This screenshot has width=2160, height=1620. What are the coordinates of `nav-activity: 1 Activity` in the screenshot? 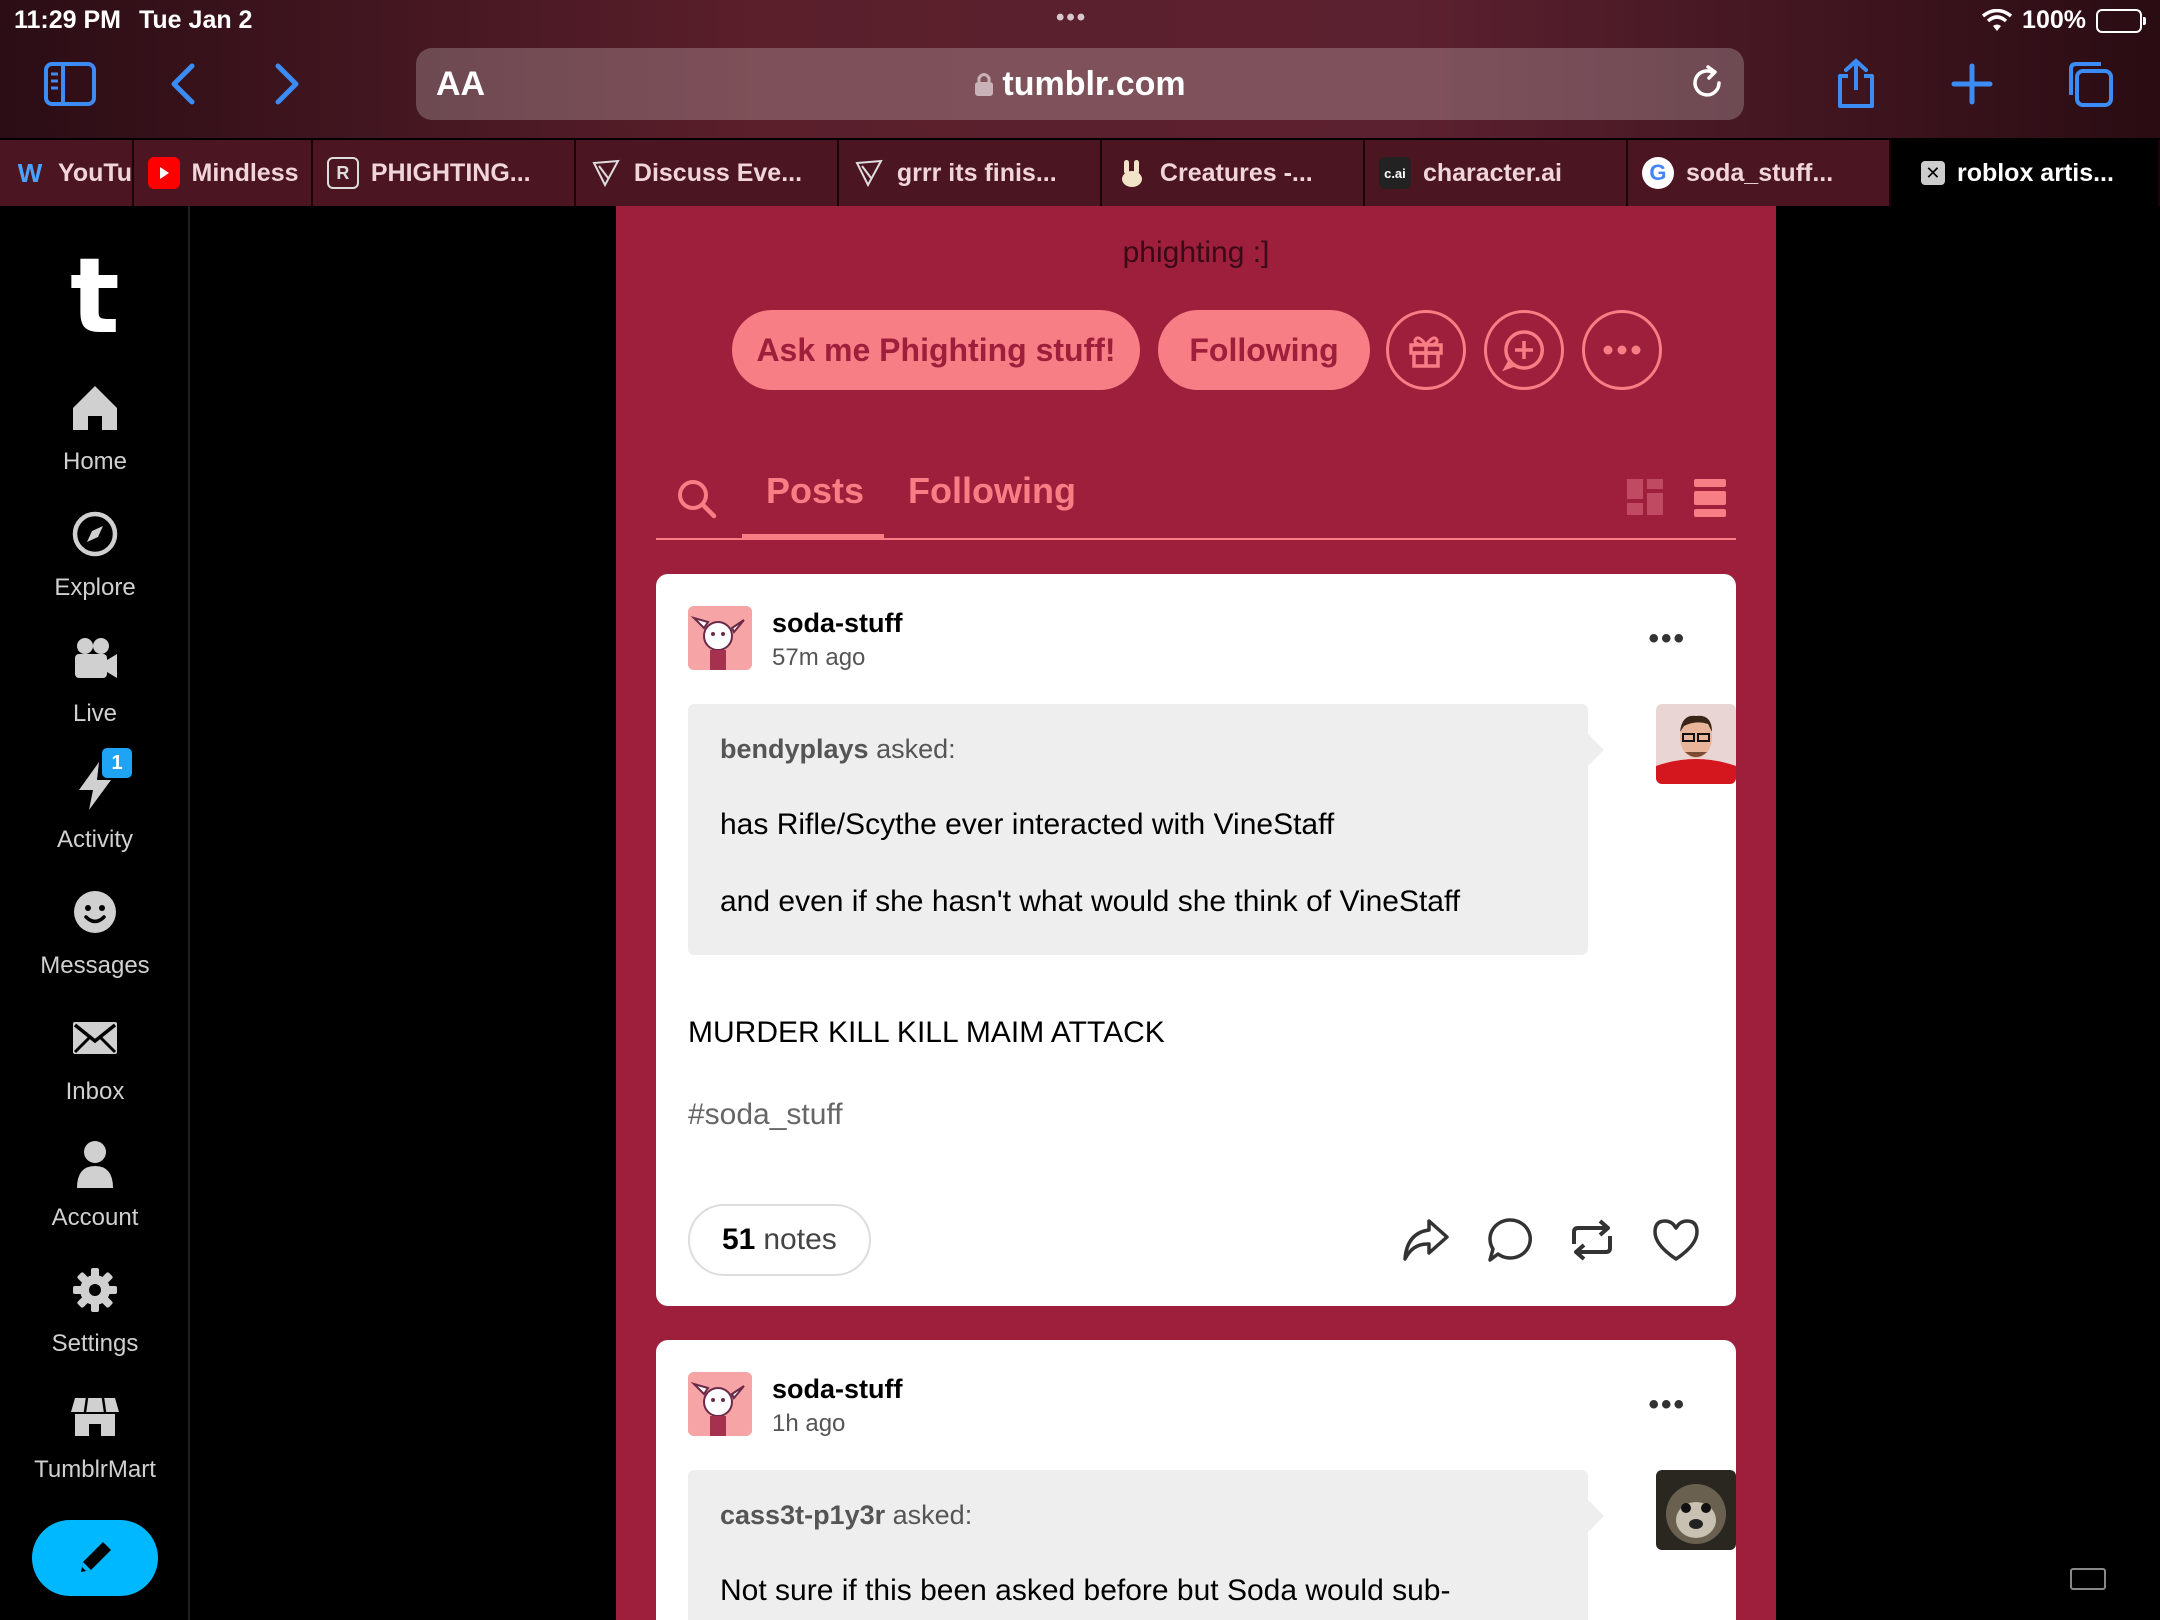 It's located at (95, 801).